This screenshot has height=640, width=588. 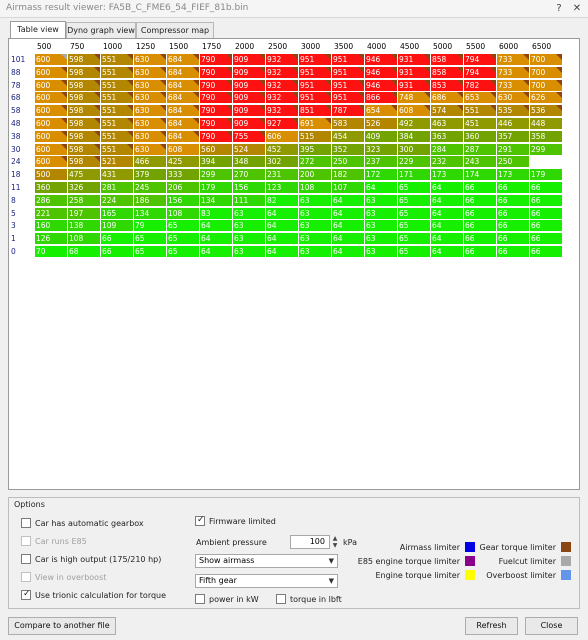 What do you see at coordinates (227, 599) in the screenshot?
I see `power-kw-checkbox: power in kW` at bounding box center [227, 599].